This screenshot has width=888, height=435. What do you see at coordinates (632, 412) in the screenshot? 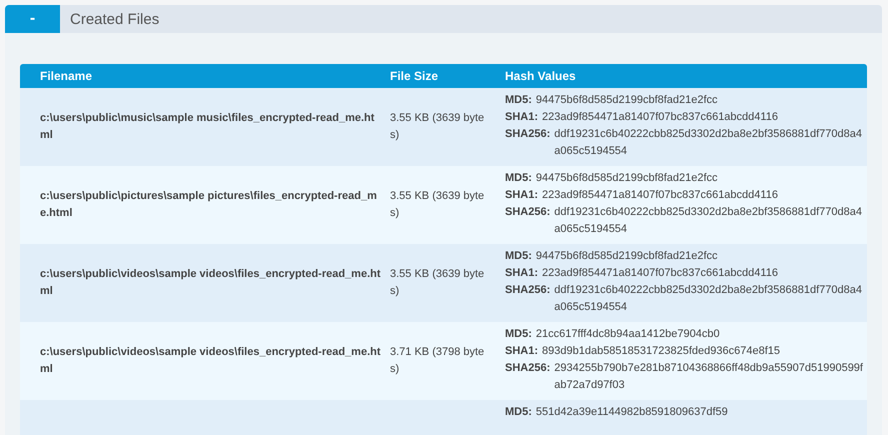
I see `hash-value: 551d42a39e1144982b8591809637df59` at bounding box center [632, 412].